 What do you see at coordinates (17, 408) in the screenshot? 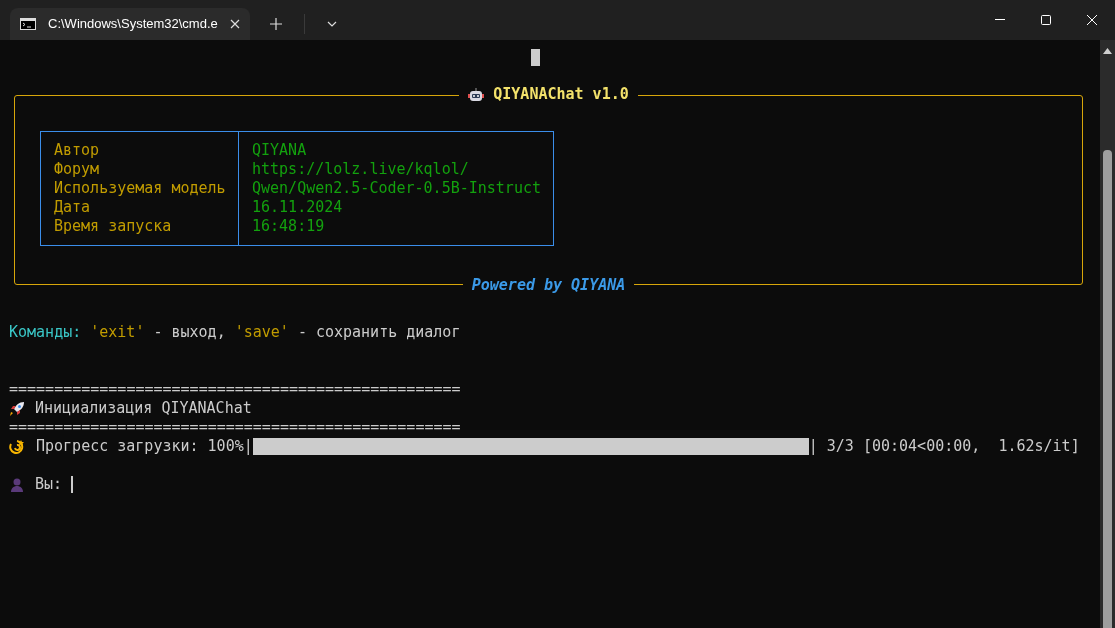
I see `rocket-icon` at bounding box center [17, 408].